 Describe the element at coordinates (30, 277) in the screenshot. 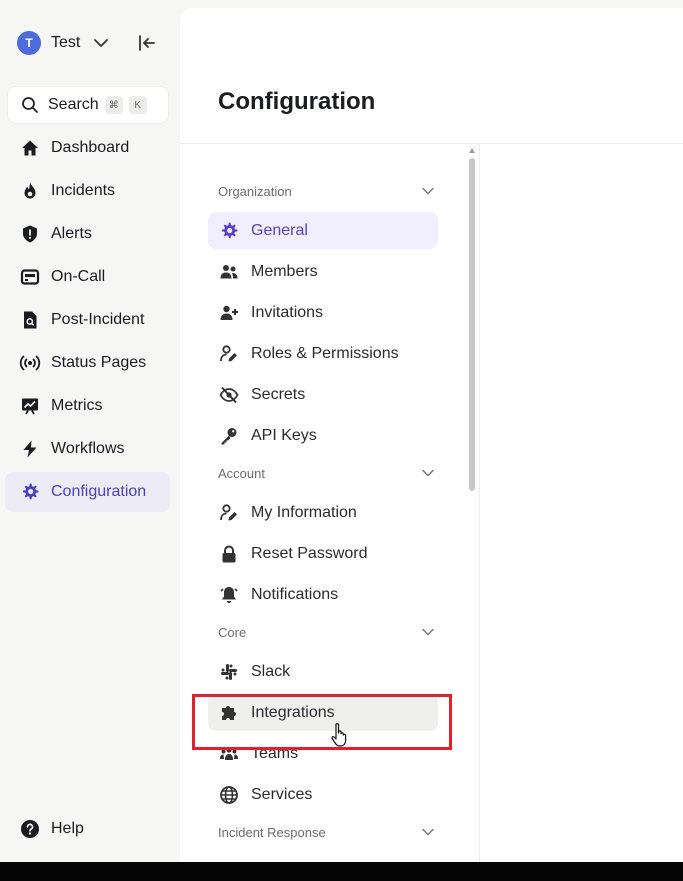

I see `pager-icon` at that location.